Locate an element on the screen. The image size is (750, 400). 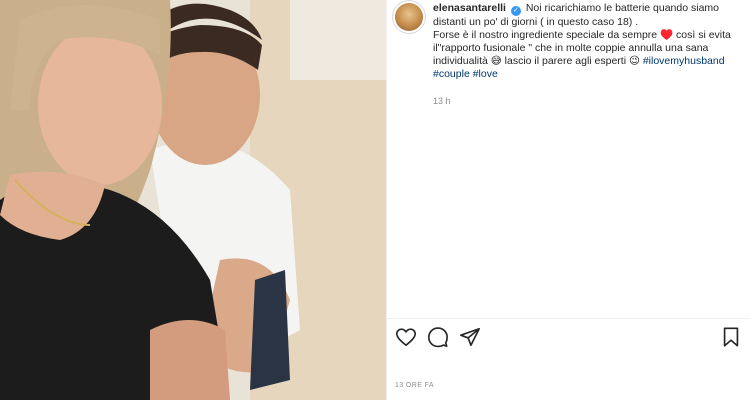
heart-icon is located at coordinates (406, 337).